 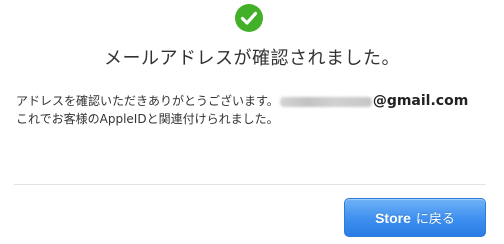 I want to click on thank-you-text: アドレスを確認いただきありがとうございます。, so click(x=147, y=101).